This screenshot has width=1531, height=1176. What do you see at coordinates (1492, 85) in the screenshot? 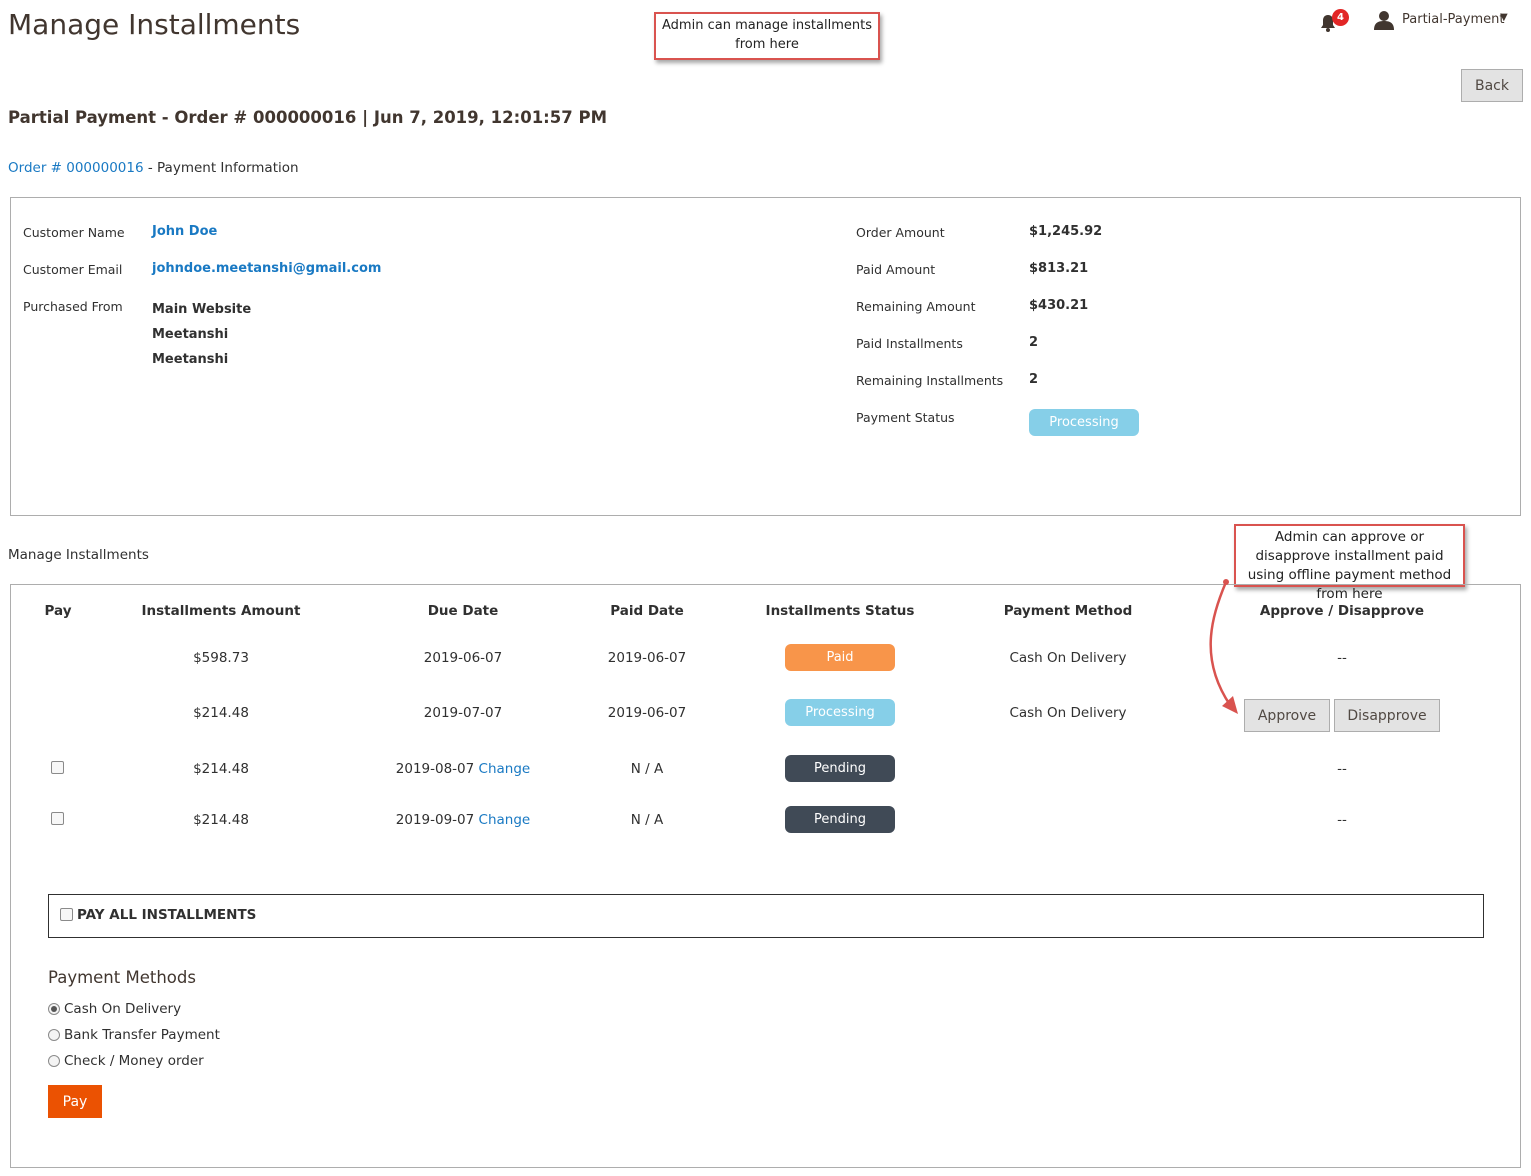
I see `back-button: Back` at bounding box center [1492, 85].